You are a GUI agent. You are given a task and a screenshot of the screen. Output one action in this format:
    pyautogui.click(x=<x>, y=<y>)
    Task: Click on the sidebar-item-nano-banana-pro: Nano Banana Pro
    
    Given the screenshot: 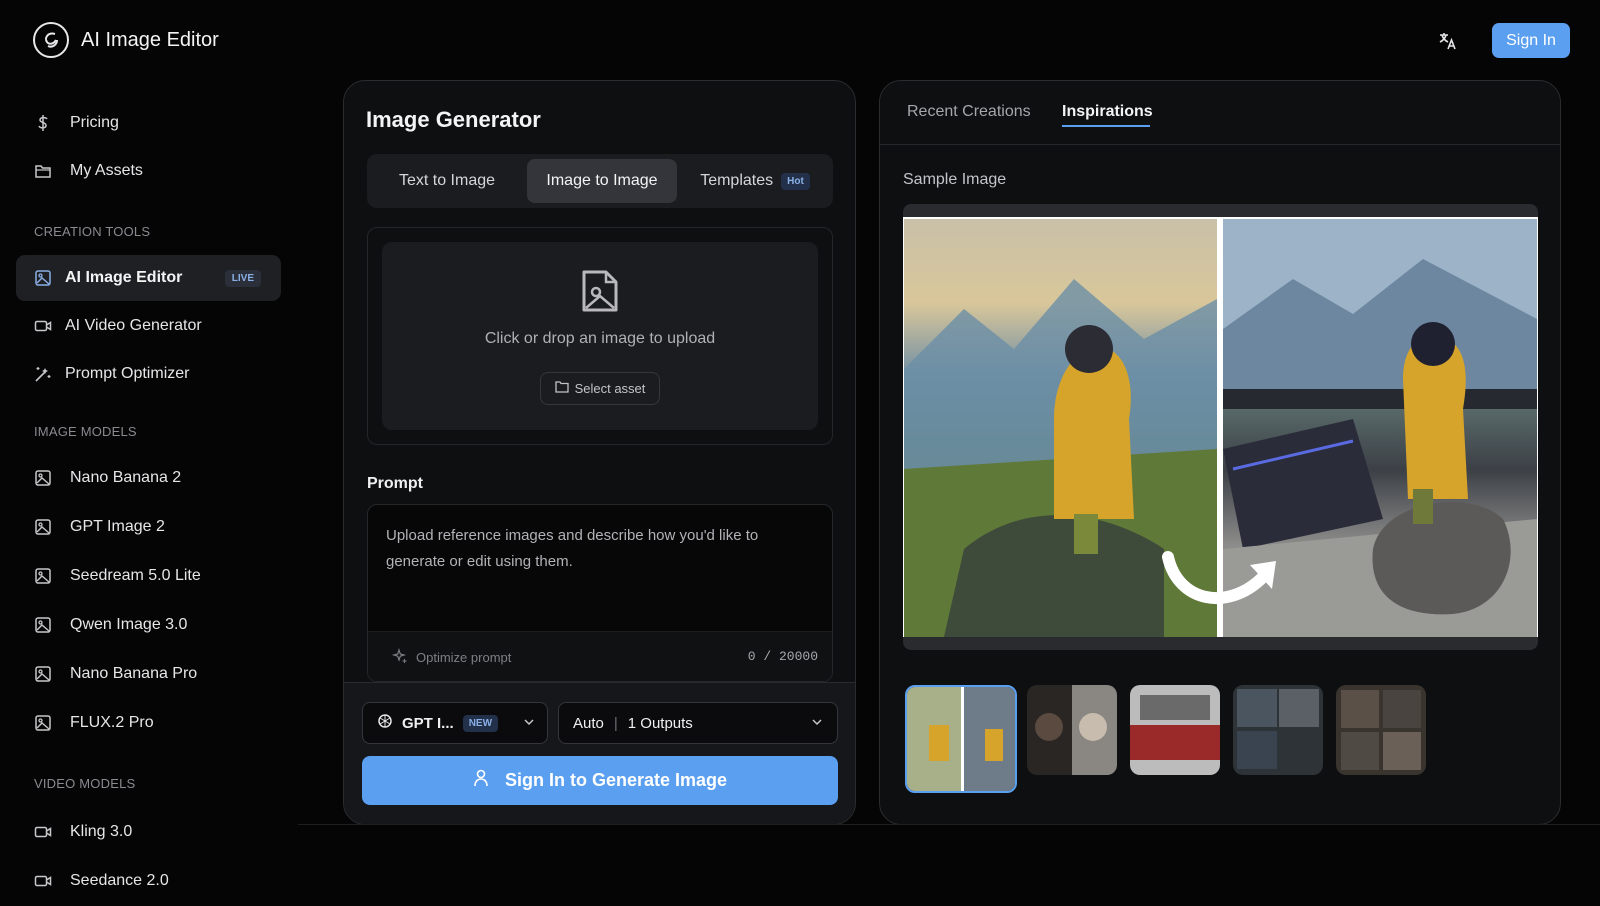 What is the action you would take?
    pyautogui.click(x=148, y=674)
    